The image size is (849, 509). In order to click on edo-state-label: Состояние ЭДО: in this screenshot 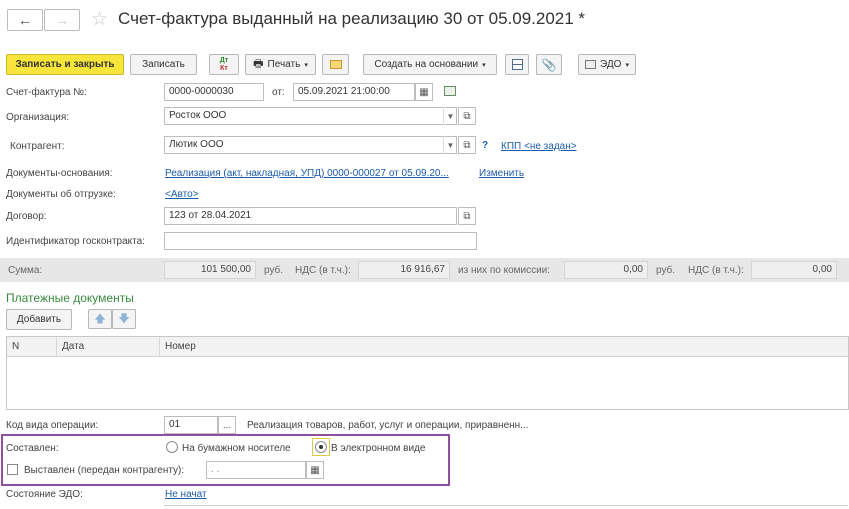, I will do `click(44, 494)`.